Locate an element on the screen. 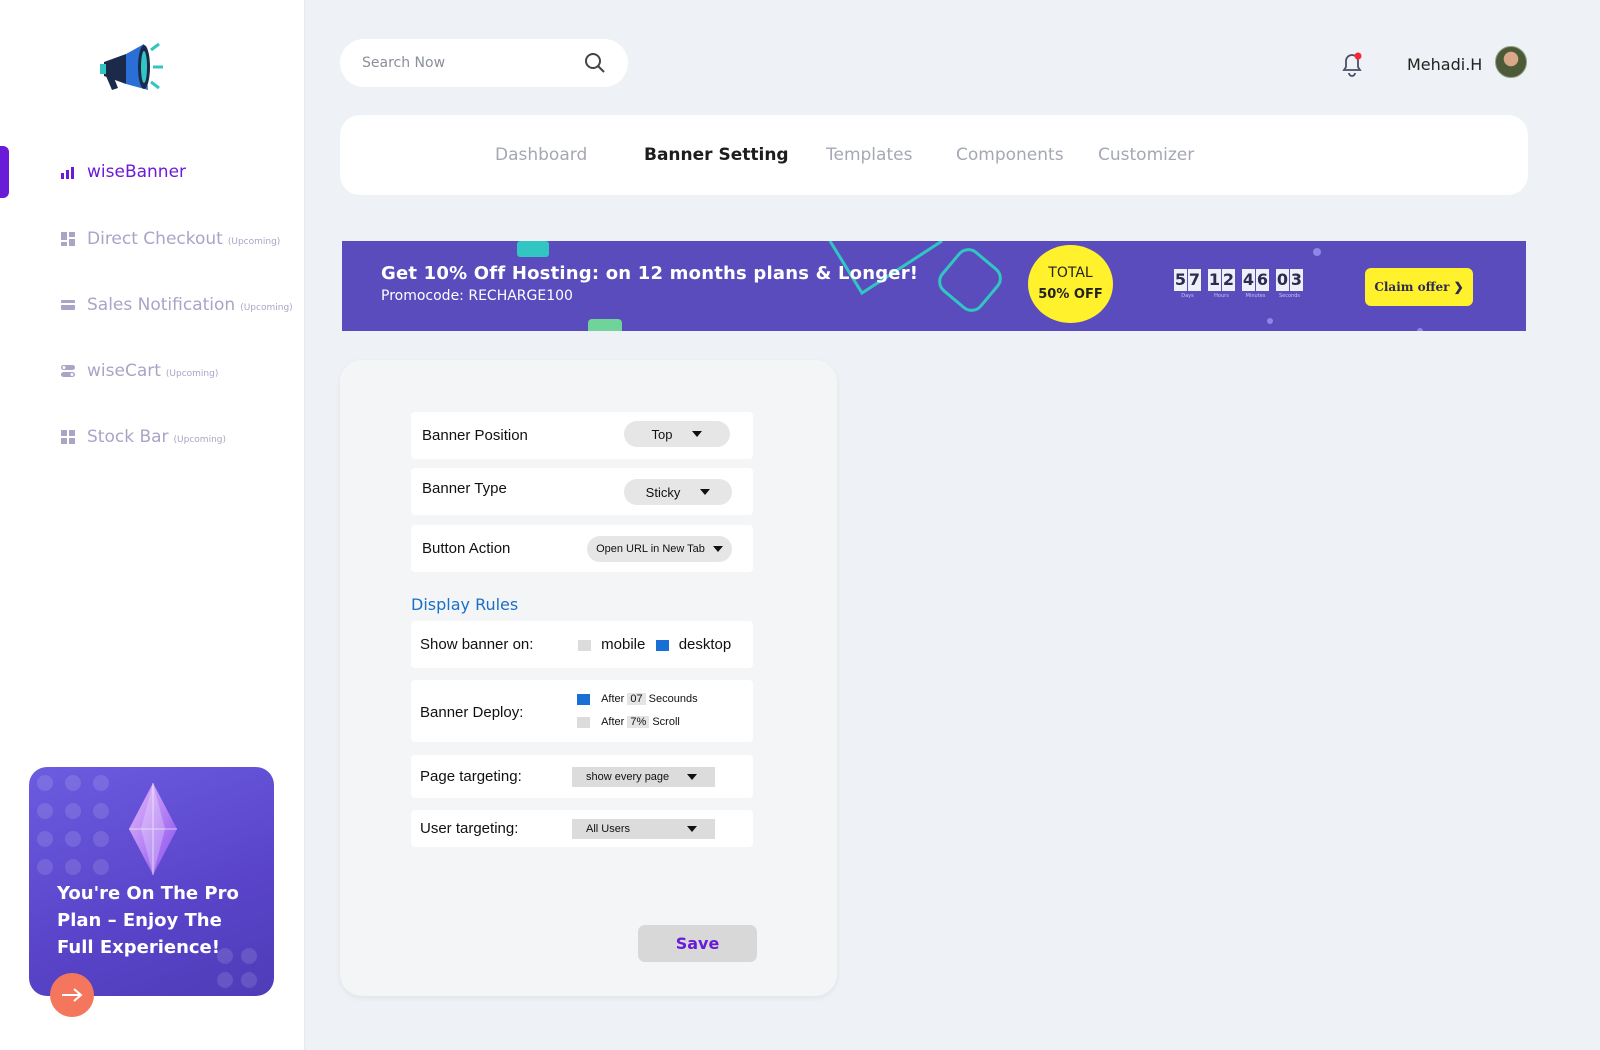 The height and width of the screenshot is (1050, 1600). user-name: Mehadi.H is located at coordinates (1444, 64).